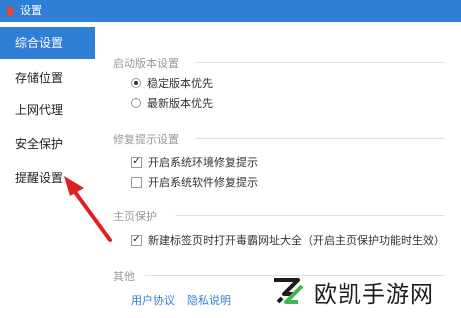 This screenshot has width=461, height=318. Describe the element at coordinates (47, 43) in the screenshot. I see `sidebar-item-general: 综合设置` at that location.